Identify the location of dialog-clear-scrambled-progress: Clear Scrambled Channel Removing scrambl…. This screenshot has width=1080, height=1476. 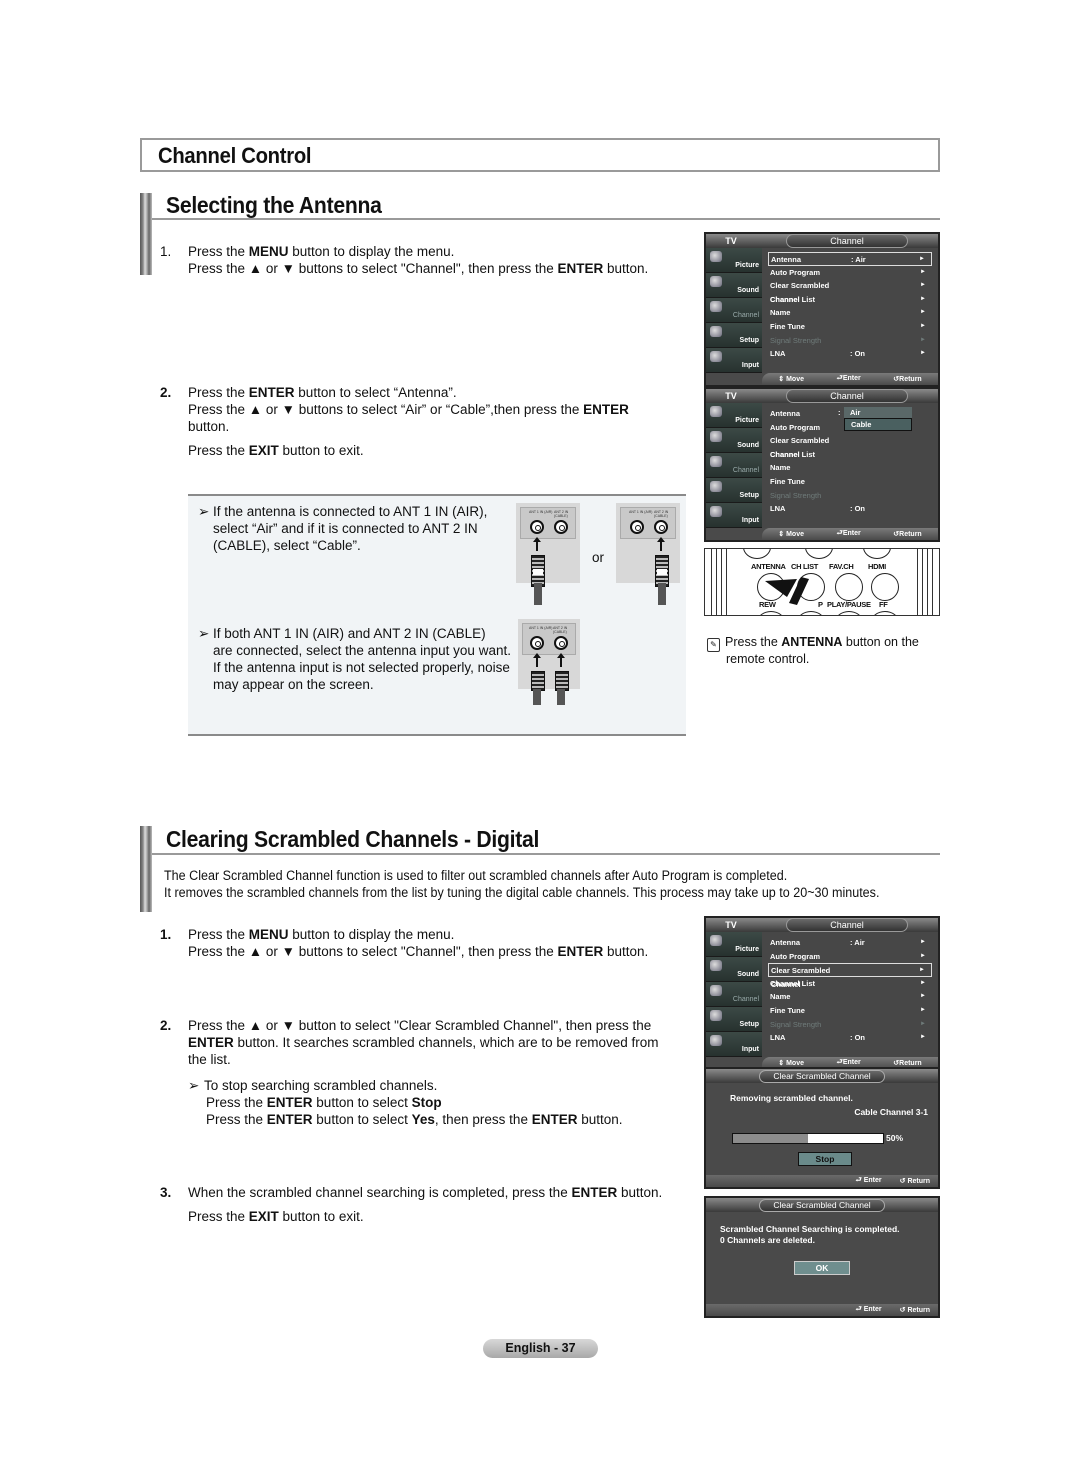
(822, 1128).